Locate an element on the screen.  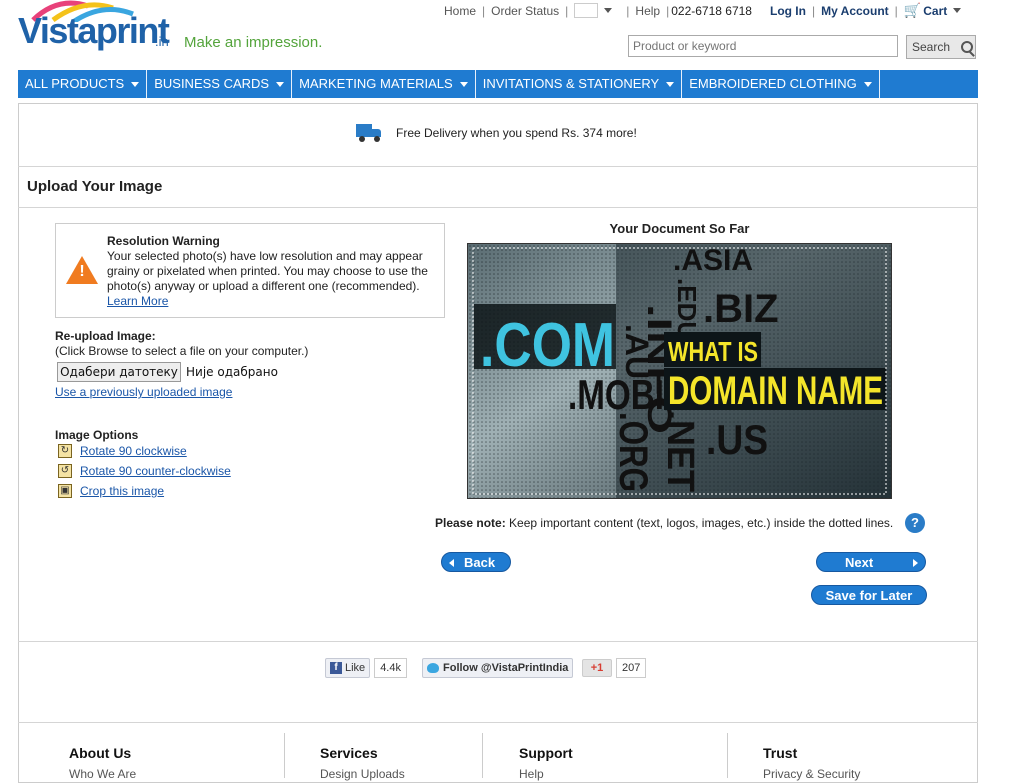
footer-trust-title: Trust is located at coordinates (780, 753).